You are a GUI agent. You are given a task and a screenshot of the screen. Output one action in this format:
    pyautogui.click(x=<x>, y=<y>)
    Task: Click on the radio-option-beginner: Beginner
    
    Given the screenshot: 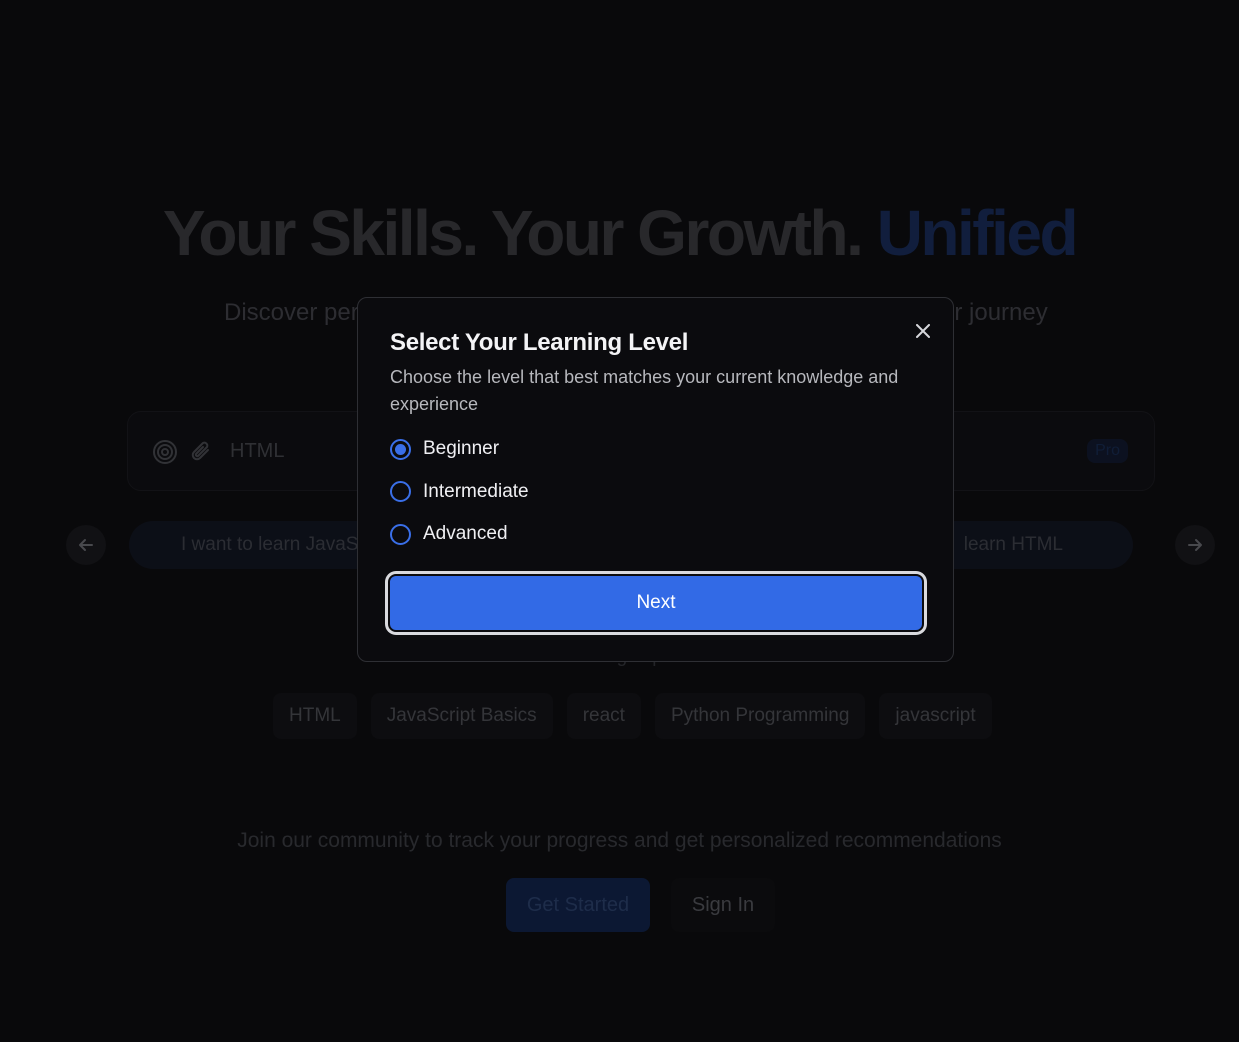 What is the action you would take?
    pyautogui.click(x=459, y=449)
    